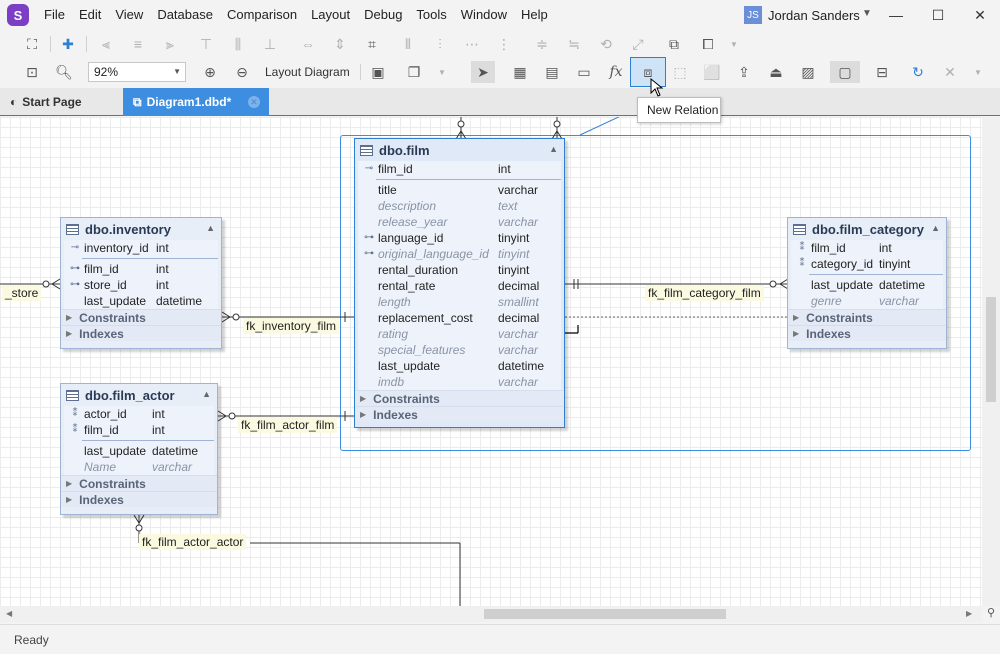 This screenshot has height=654, width=1000. Describe the element at coordinates (459, 254) in the screenshot. I see `column-row: ⊶ original_language_id tinyint` at that location.